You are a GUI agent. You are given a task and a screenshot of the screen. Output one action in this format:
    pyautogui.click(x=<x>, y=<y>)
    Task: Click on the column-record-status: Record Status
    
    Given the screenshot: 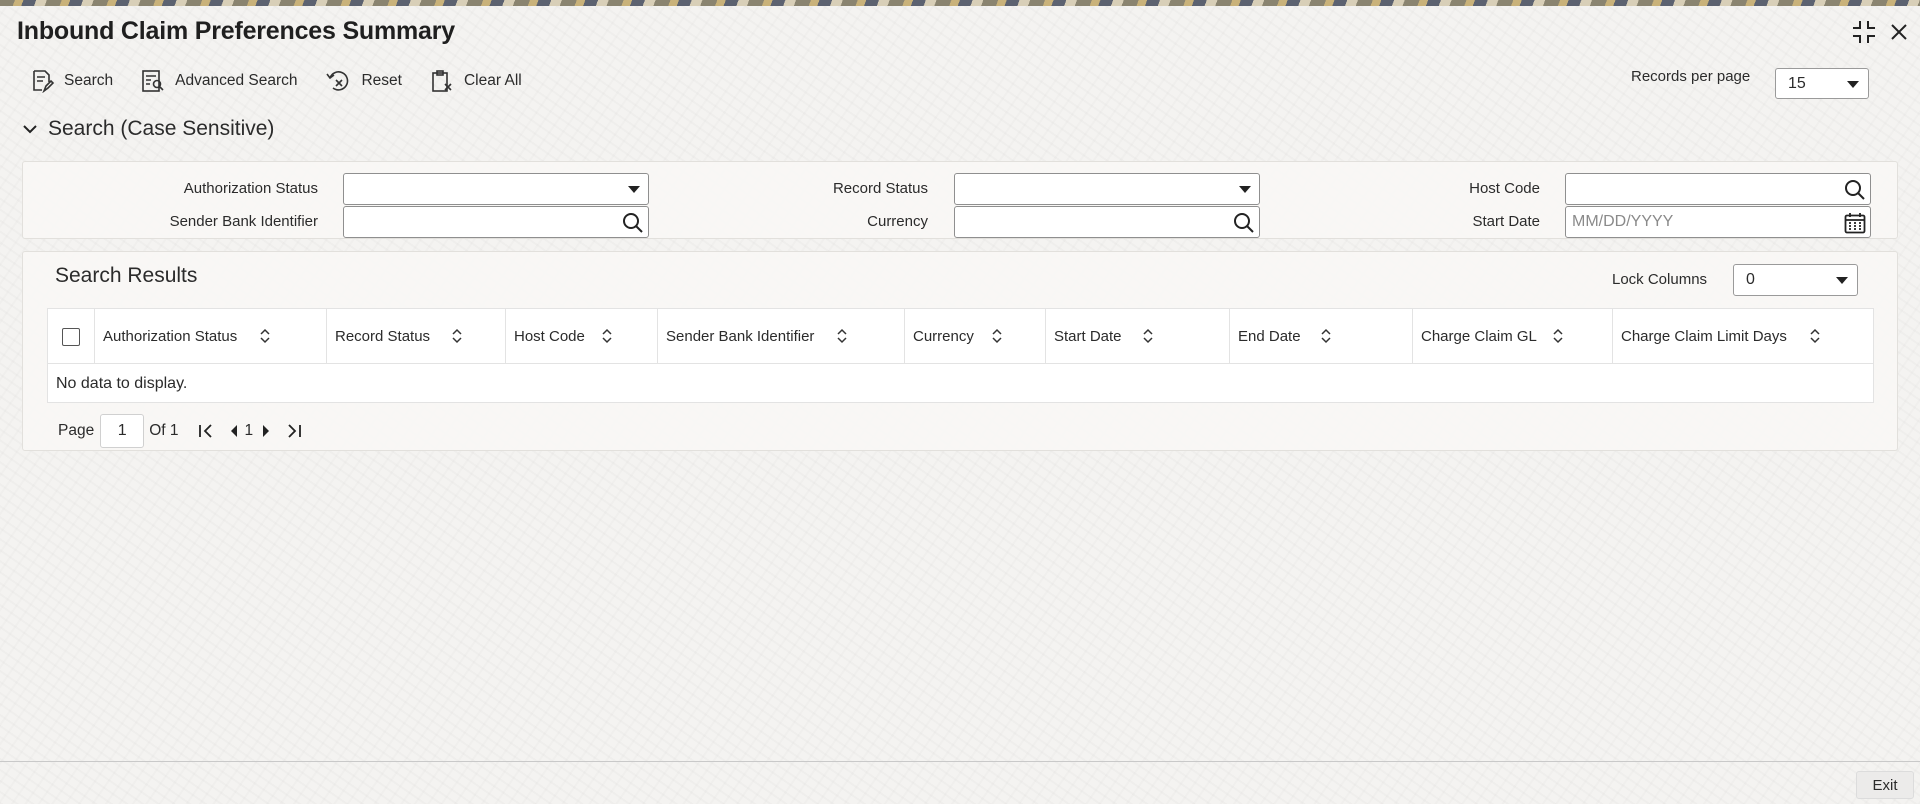 What is the action you would take?
    pyautogui.click(x=416, y=336)
    